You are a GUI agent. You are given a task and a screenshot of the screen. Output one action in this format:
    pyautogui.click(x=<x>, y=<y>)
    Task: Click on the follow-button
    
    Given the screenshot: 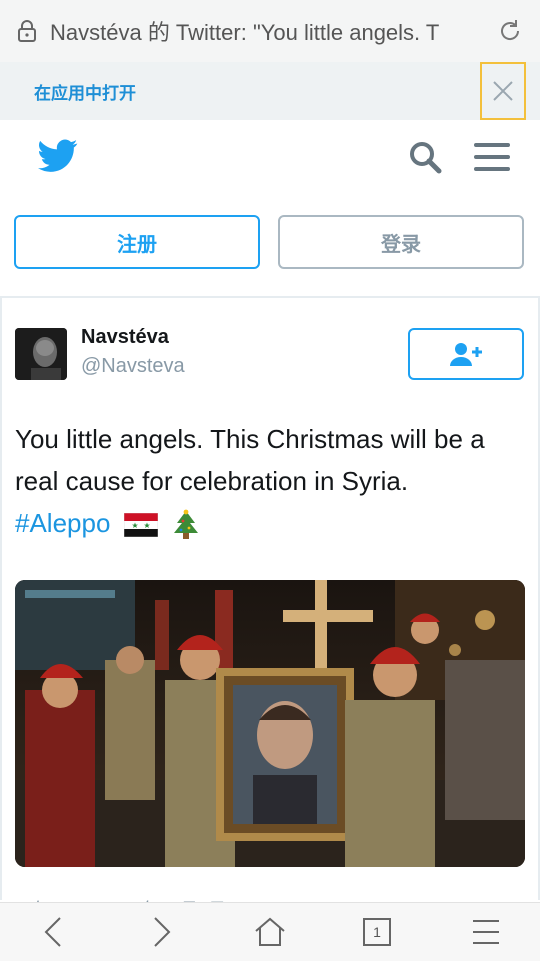 What is the action you would take?
    pyautogui.click(x=466, y=354)
    